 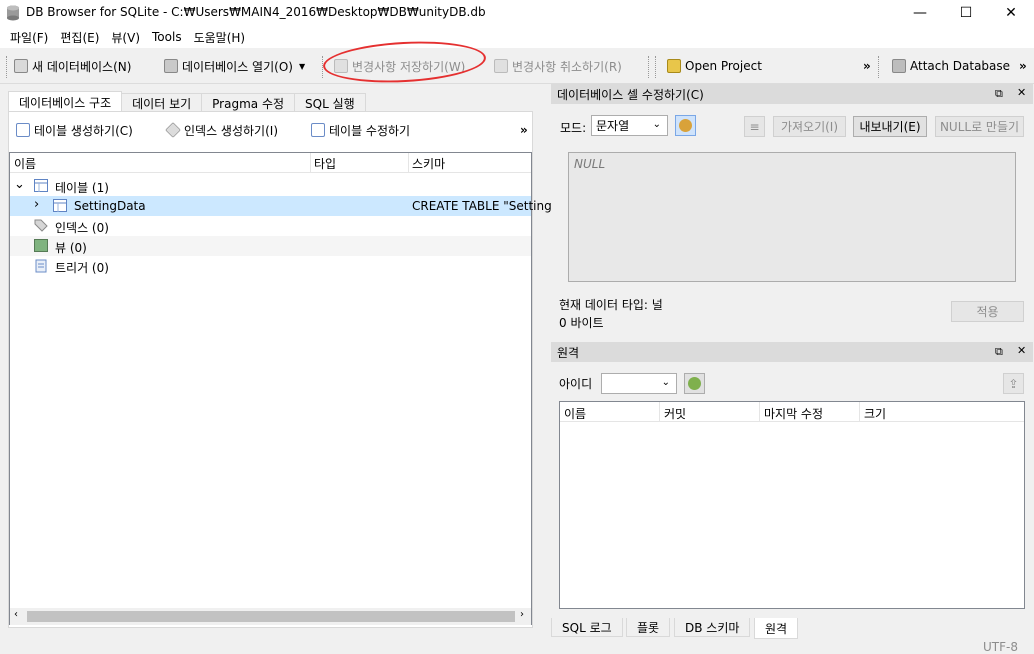 What do you see at coordinates (325, 163) in the screenshot?
I see `column-header-type: 타입` at bounding box center [325, 163].